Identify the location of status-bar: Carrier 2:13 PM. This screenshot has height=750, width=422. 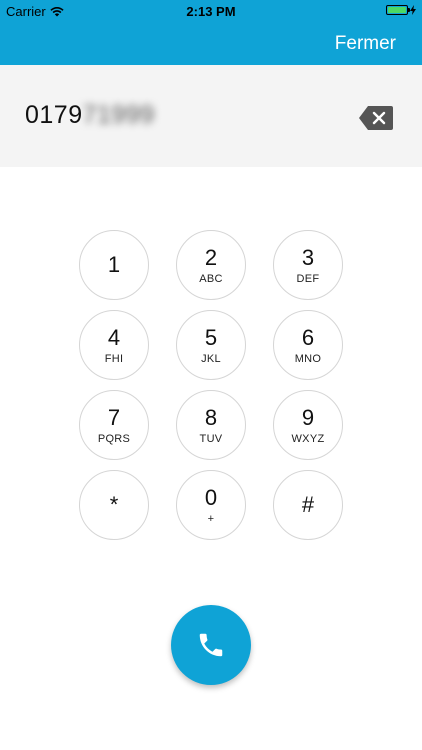
(211, 11).